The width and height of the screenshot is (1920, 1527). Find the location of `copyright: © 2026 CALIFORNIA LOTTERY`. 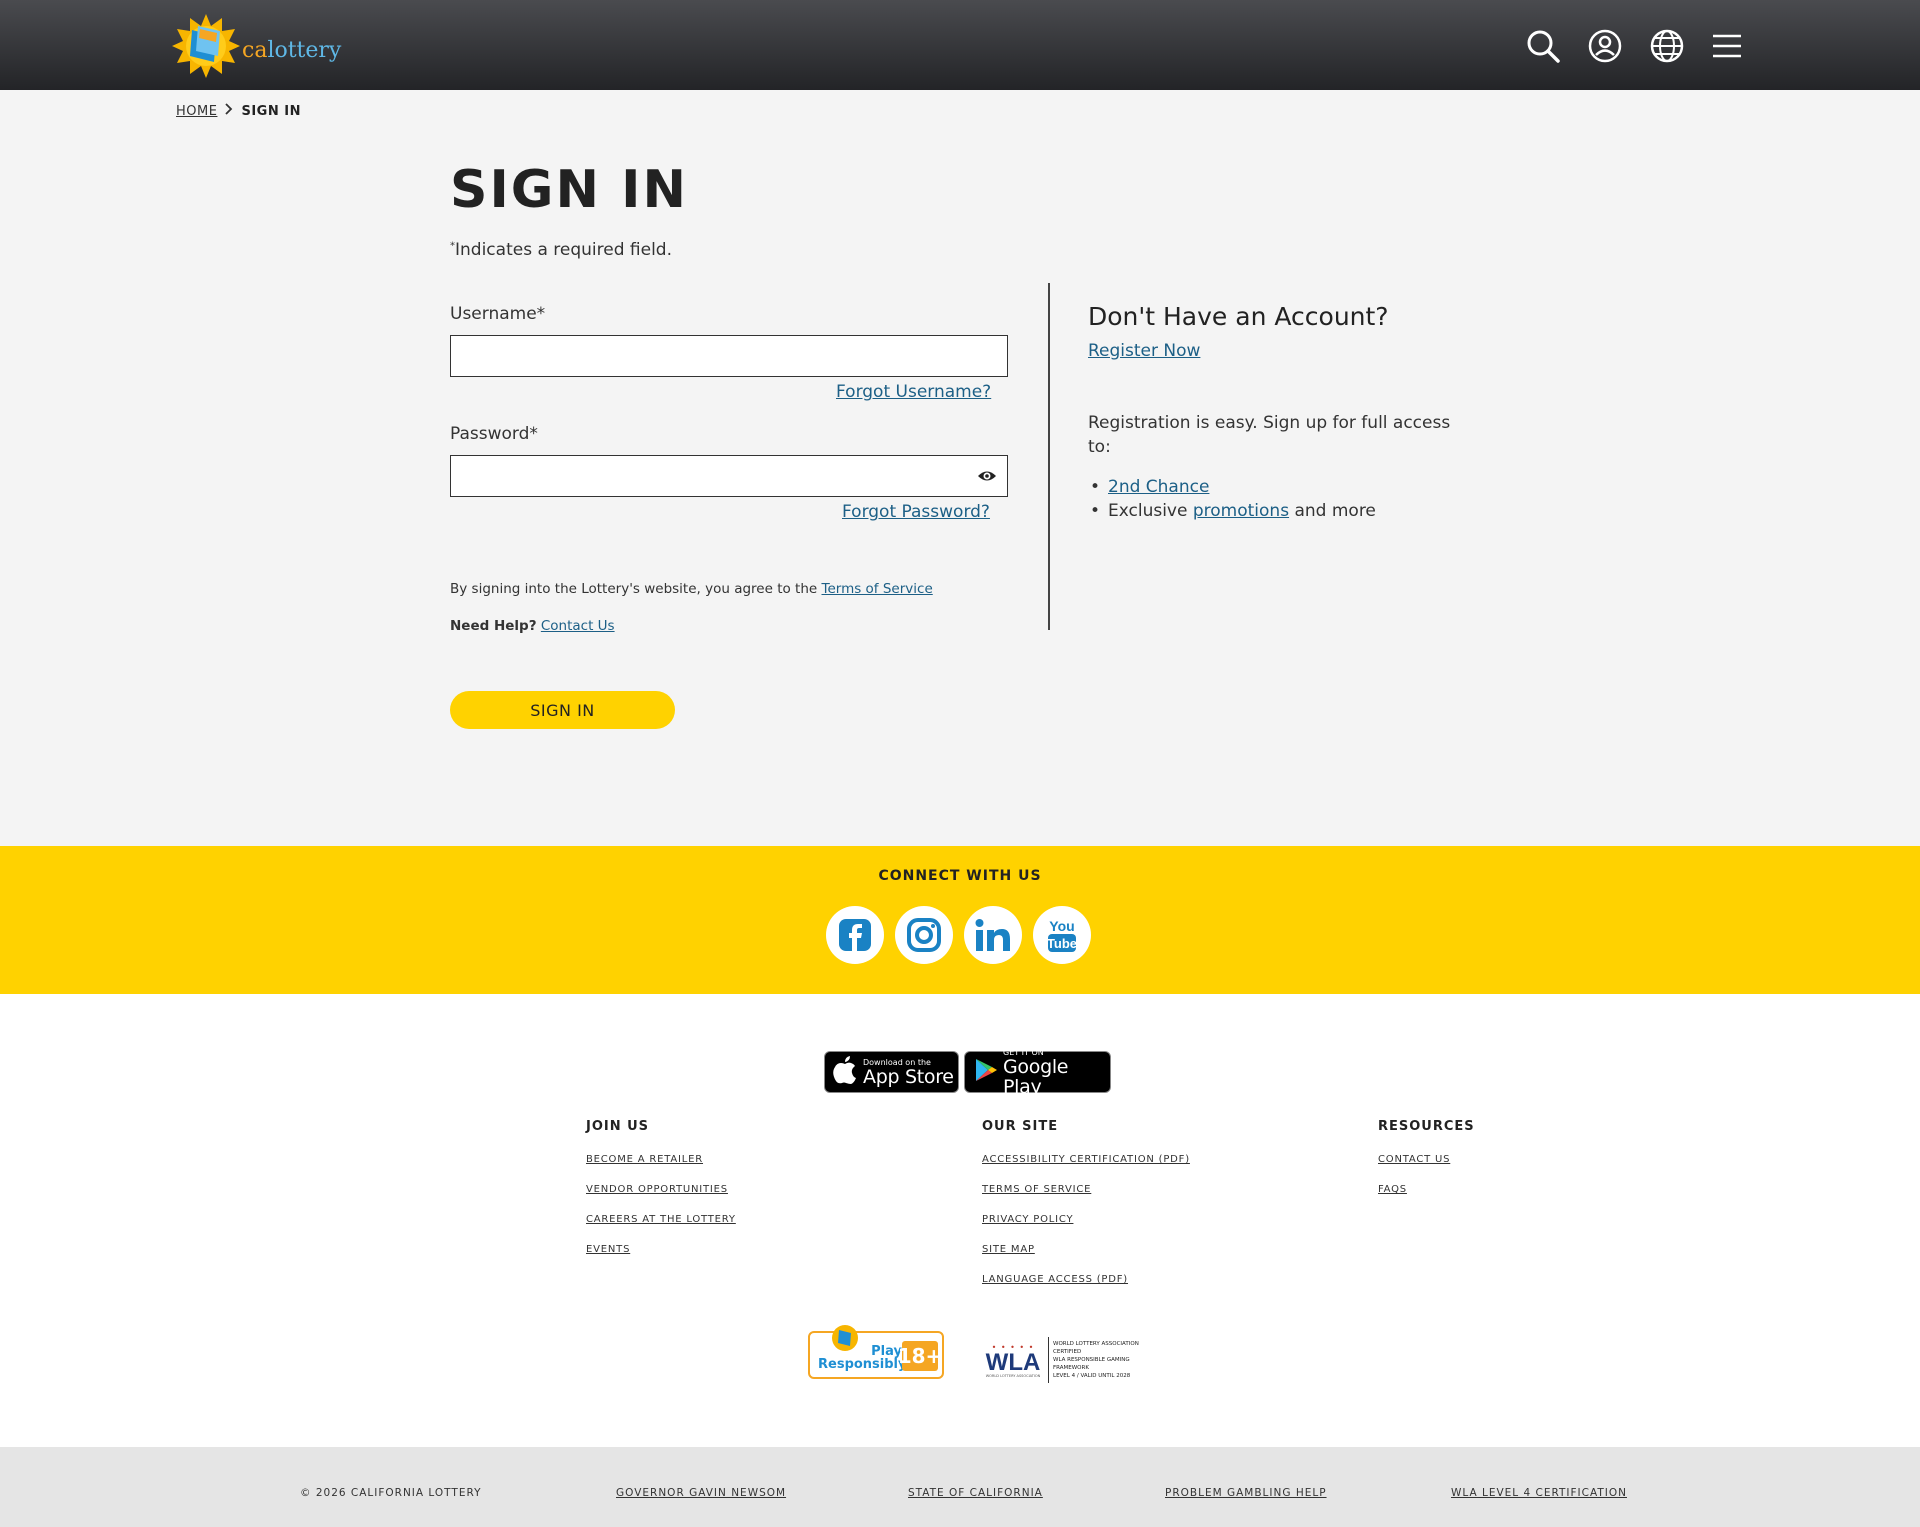

copyright: © 2026 CALIFORNIA LOTTERY is located at coordinates (391, 1493).